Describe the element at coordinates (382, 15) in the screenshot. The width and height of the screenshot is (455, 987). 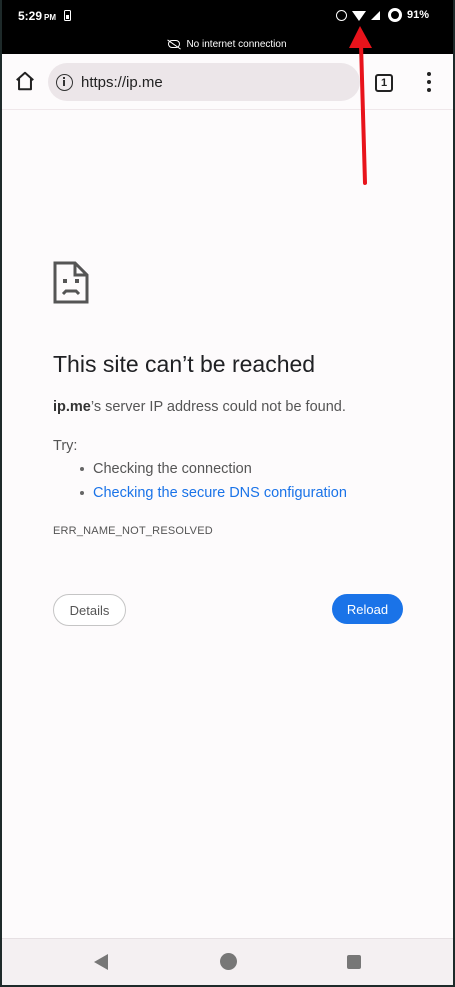
I see `status-icons: 91%` at that location.